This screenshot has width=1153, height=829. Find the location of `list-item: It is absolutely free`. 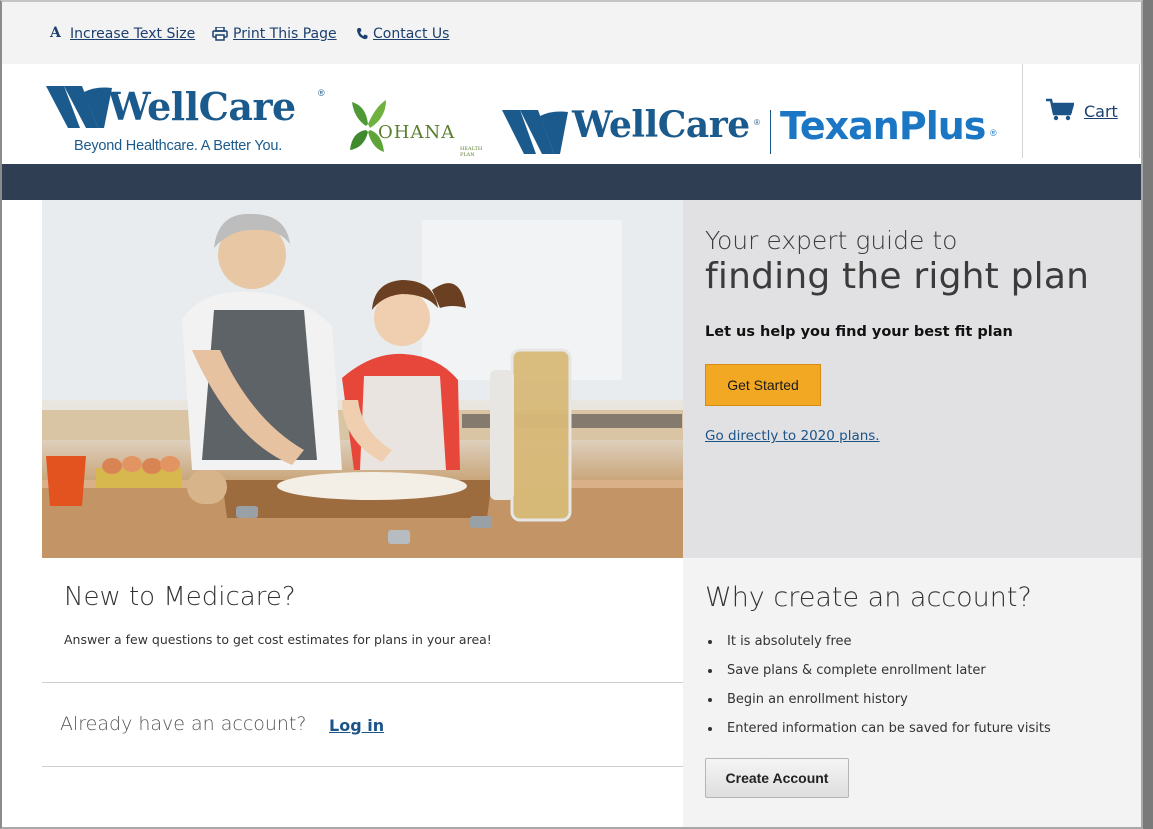

list-item: It is absolutely free is located at coordinates (878, 646).